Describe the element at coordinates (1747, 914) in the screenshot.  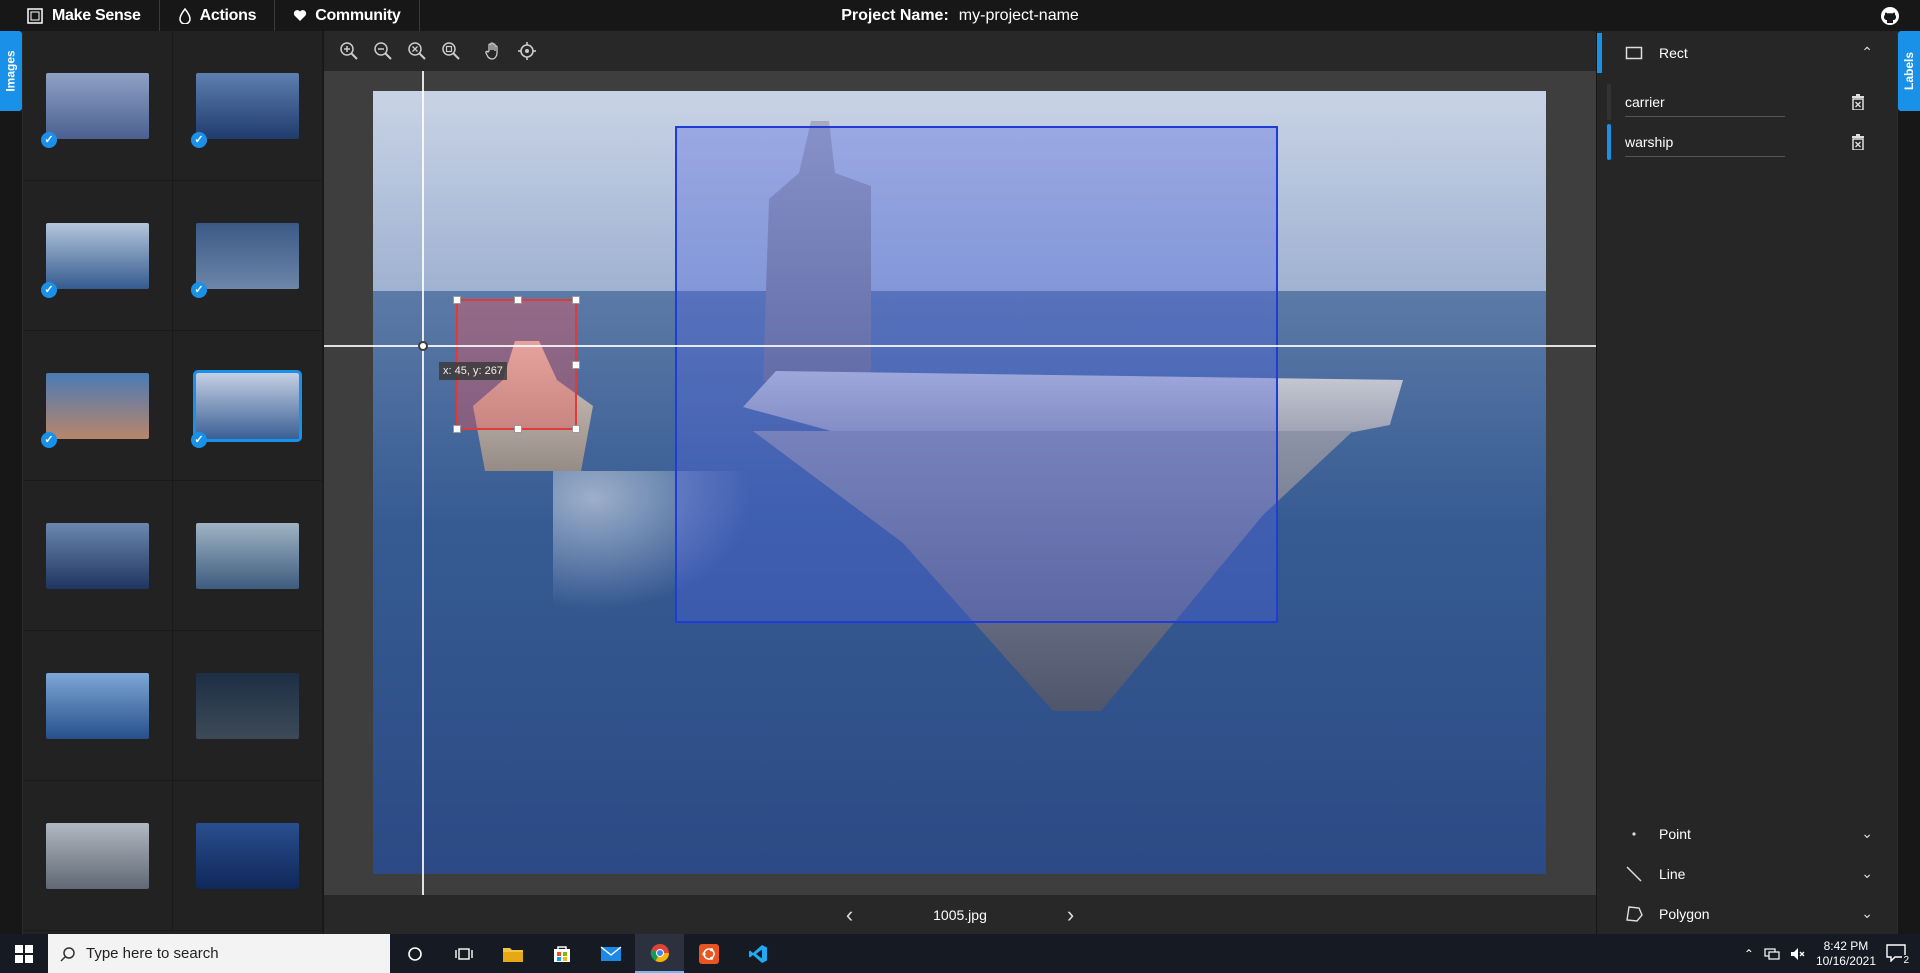
I see `polygon-section-header: Polygon ⌄` at that location.